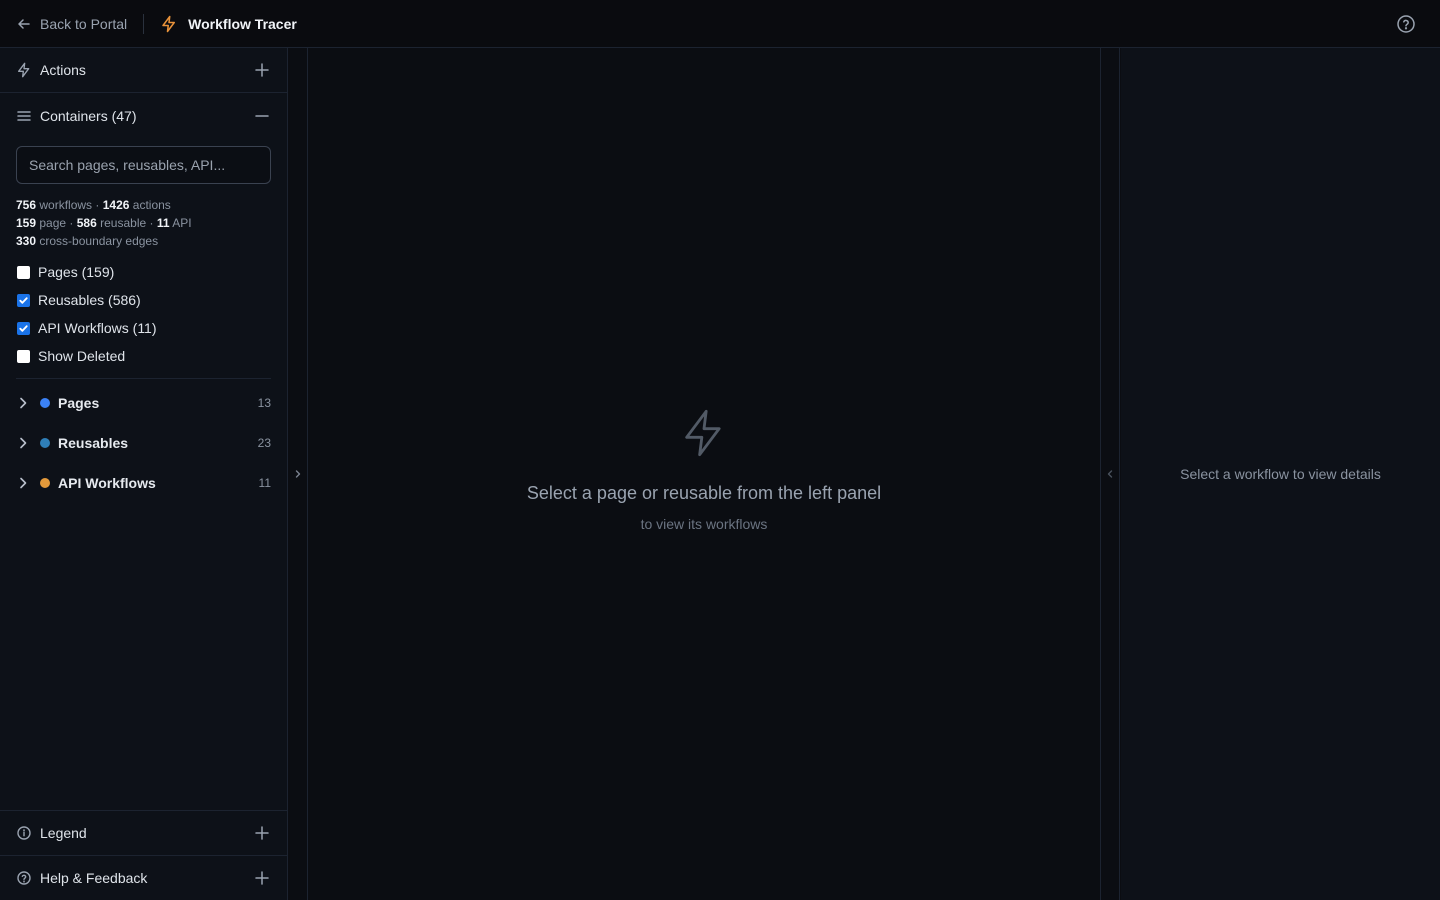  I want to click on tree-item-label: Pages, so click(79, 403).